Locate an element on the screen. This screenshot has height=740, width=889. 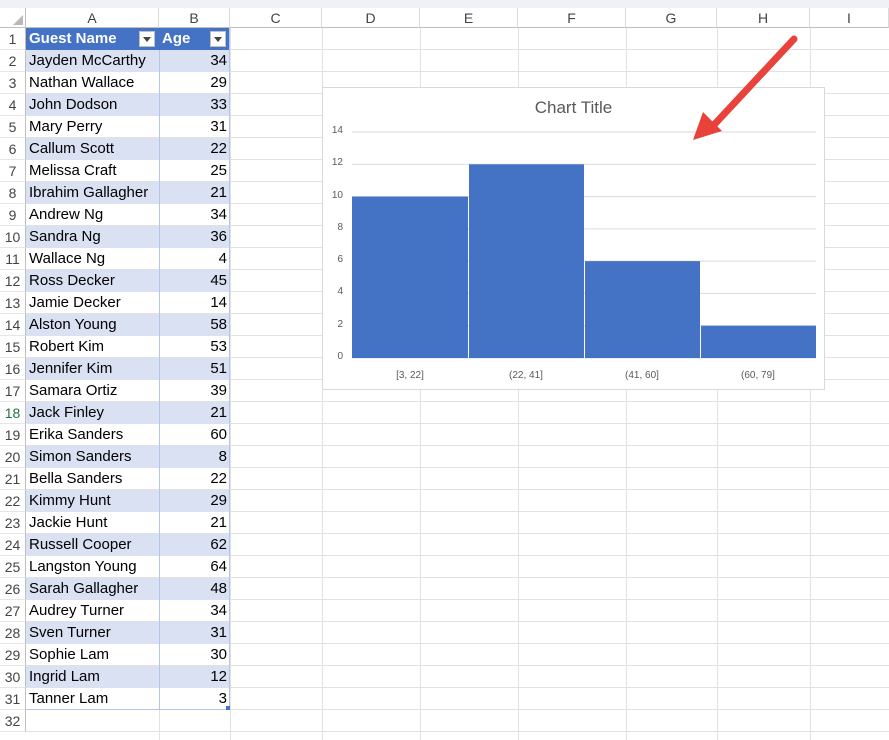
row-header-17: 17 is located at coordinates (13, 391).